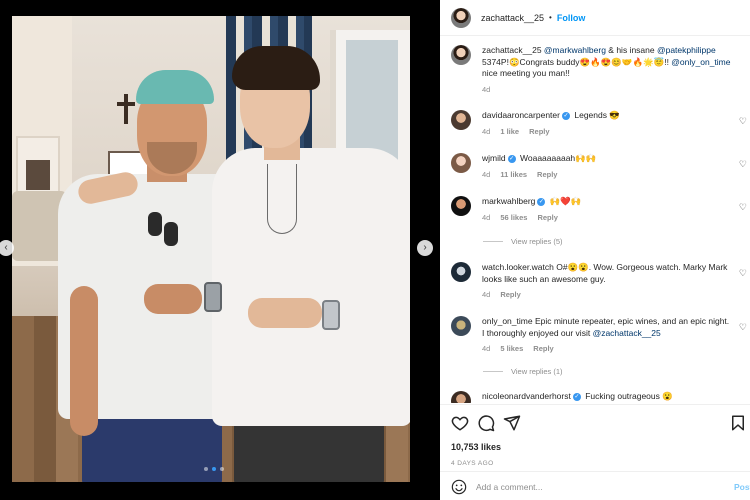 The image size is (750, 500). What do you see at coordinates (627, 333) in the screenshot?
I see `mention-link: @zachattack__25` at bounding box center [627, 333].